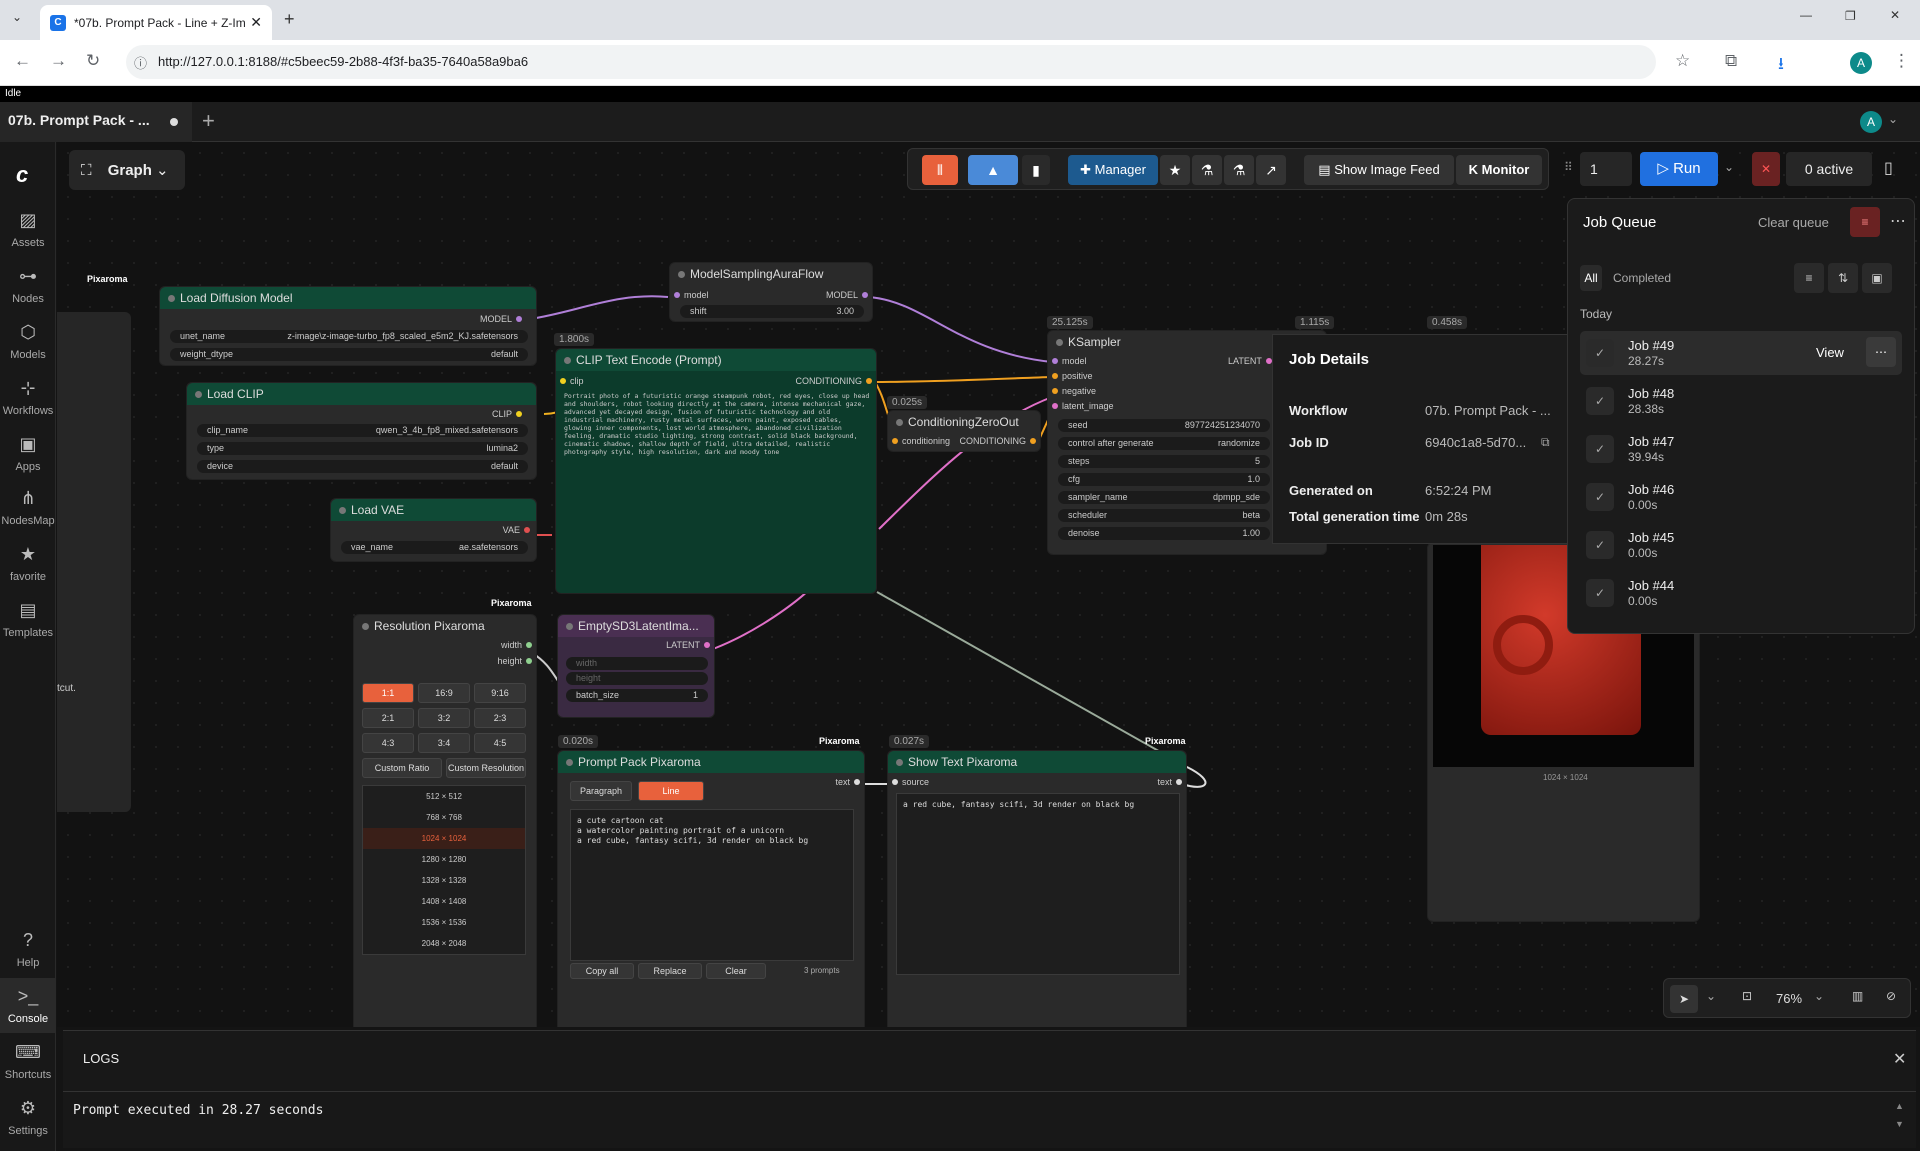 Image resolution: width=1920 pixels, height=1151 pixels. What do you see at coordinates (1036, 170) in the screenshot?
I see `bookmark-button: ▮` at bounding box center [1036, 170].